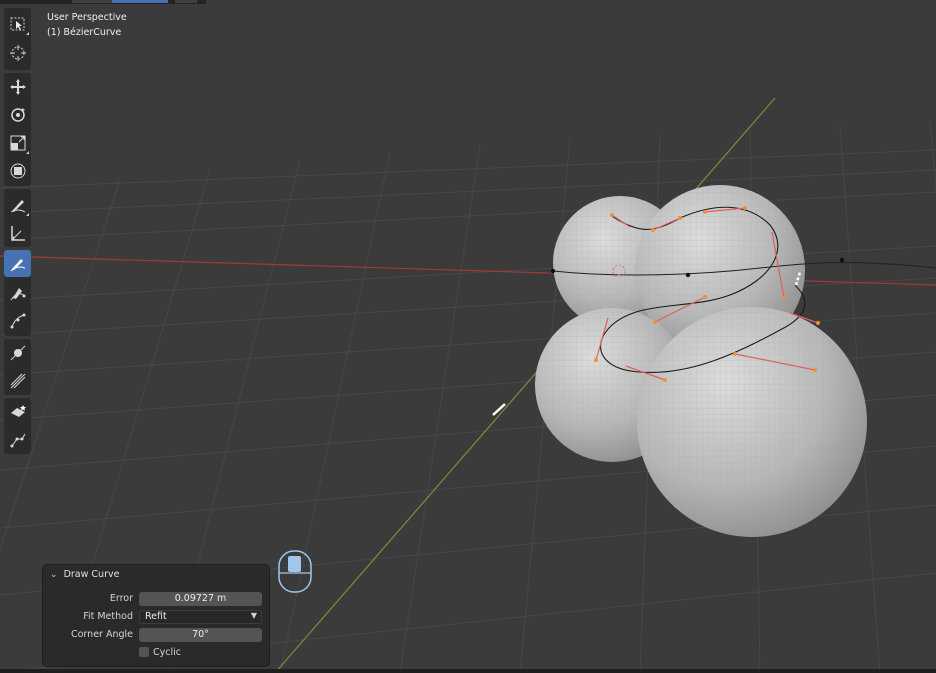  I want to click on rotate-icon, so click(17, 114).